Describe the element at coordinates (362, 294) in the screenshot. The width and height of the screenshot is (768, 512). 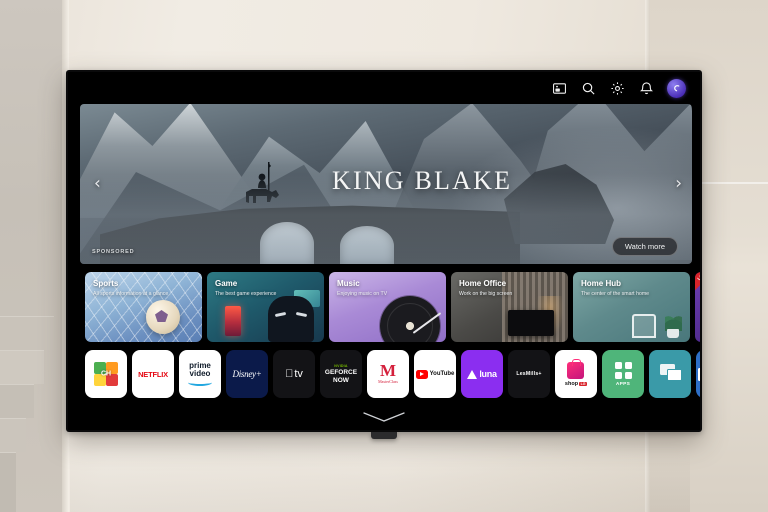
I see `card-subtitle: Enjoying music on TV` at that location.